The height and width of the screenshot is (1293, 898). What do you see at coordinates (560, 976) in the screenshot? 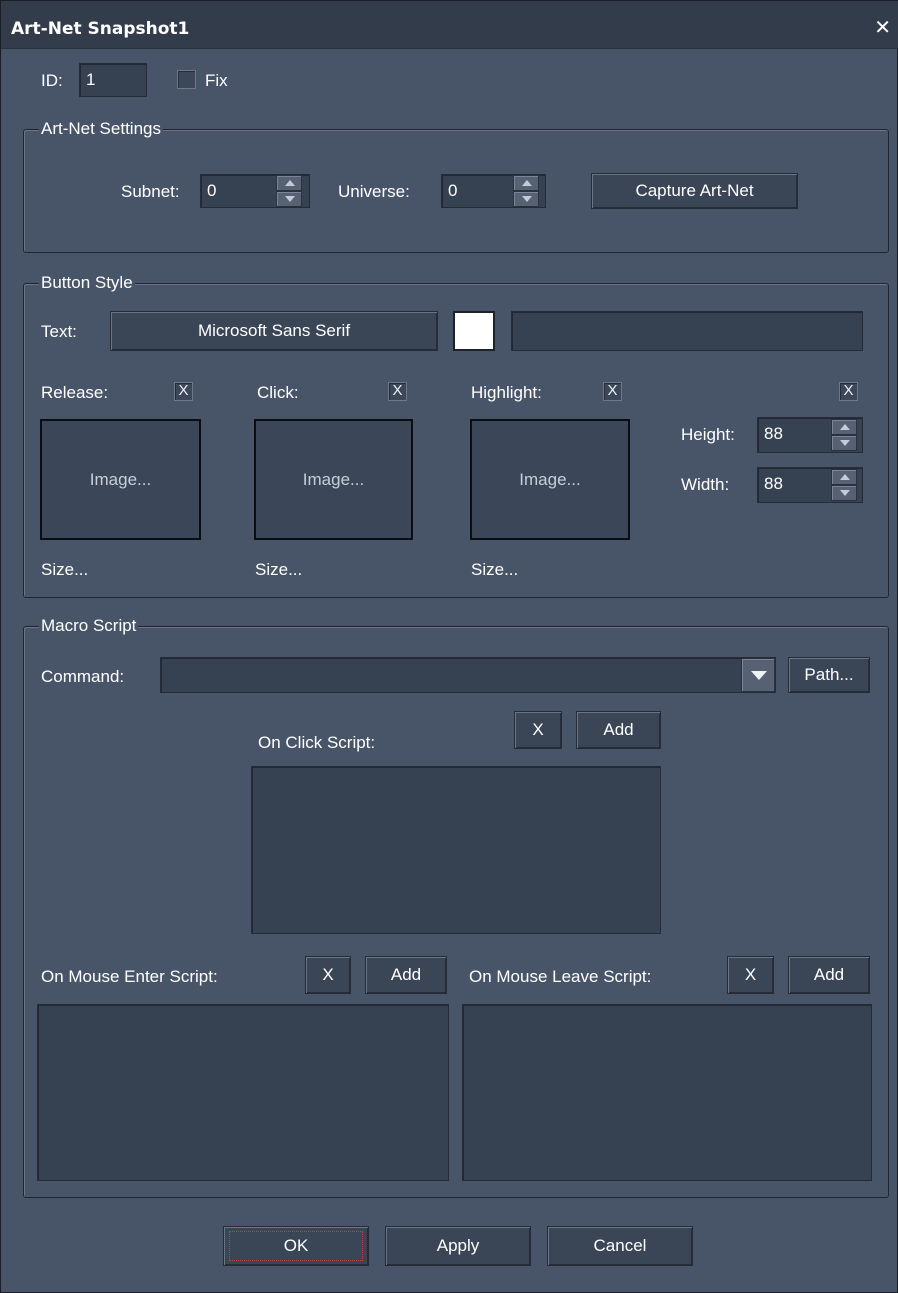
I see `on-mouse-leave-label: On Mouse Leave Script:` at bounding box center [560, 976].